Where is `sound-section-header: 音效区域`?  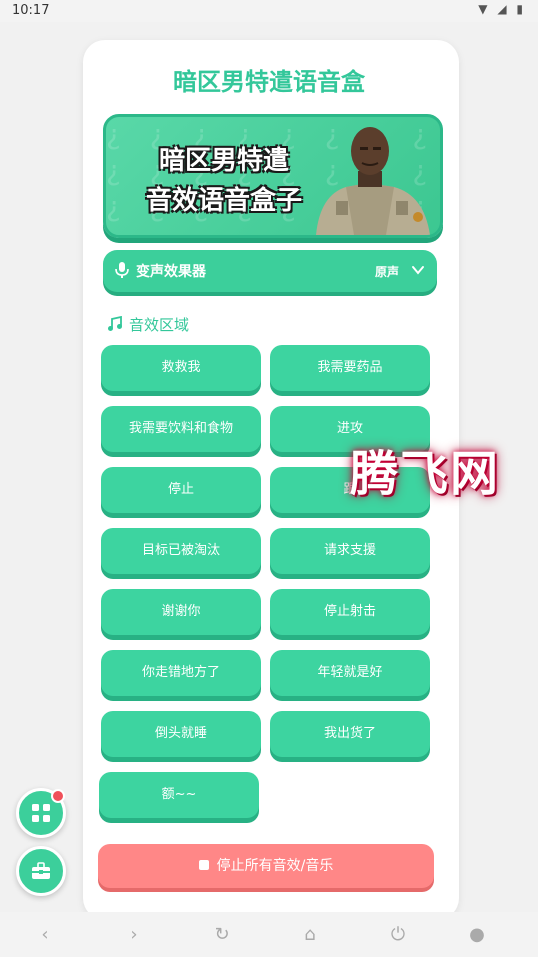
sound-section-header: 音效区域 is located at coordinates (148, 324).